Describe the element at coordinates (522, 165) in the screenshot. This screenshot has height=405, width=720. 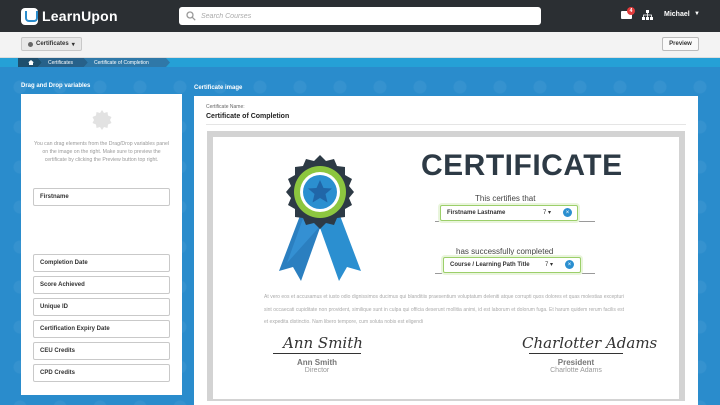
I see `certificate-heading: CERTIFICATE` at that location.